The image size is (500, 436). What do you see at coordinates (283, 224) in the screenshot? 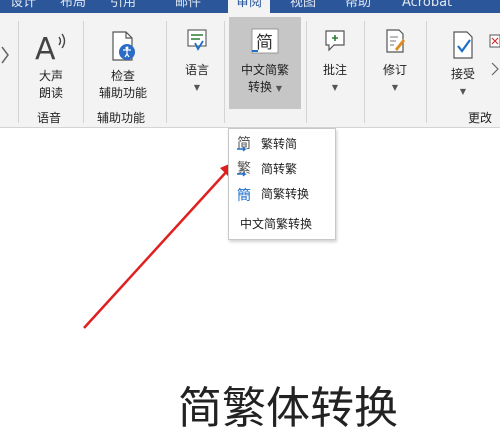
I see `menu-item-chinese-conversion: 中文简繁转换` at bounding box center [283, 224].